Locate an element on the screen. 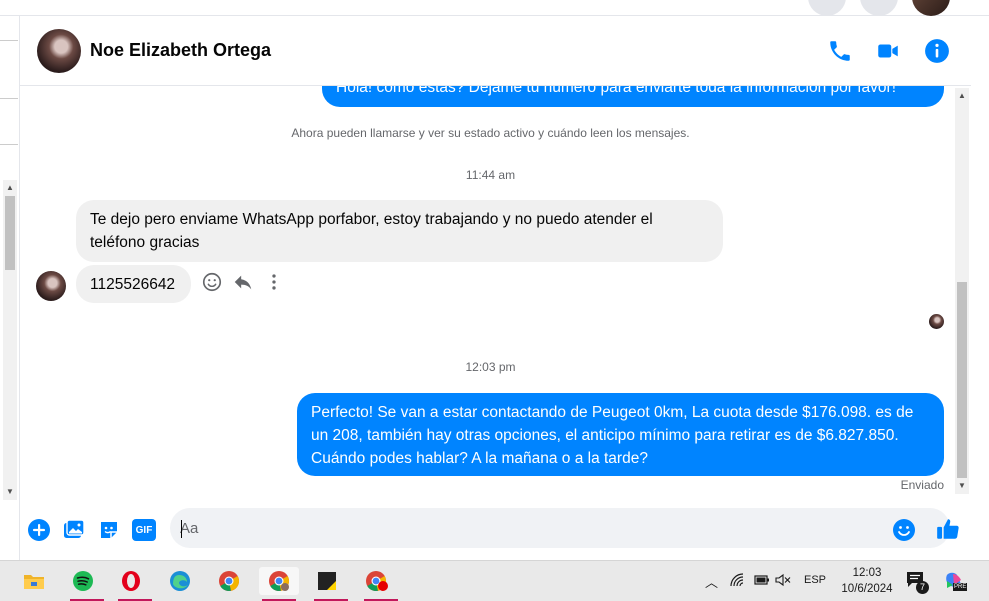 This screenshot has width=989, height=601. phone-icon is located at coordinates (840, 51).